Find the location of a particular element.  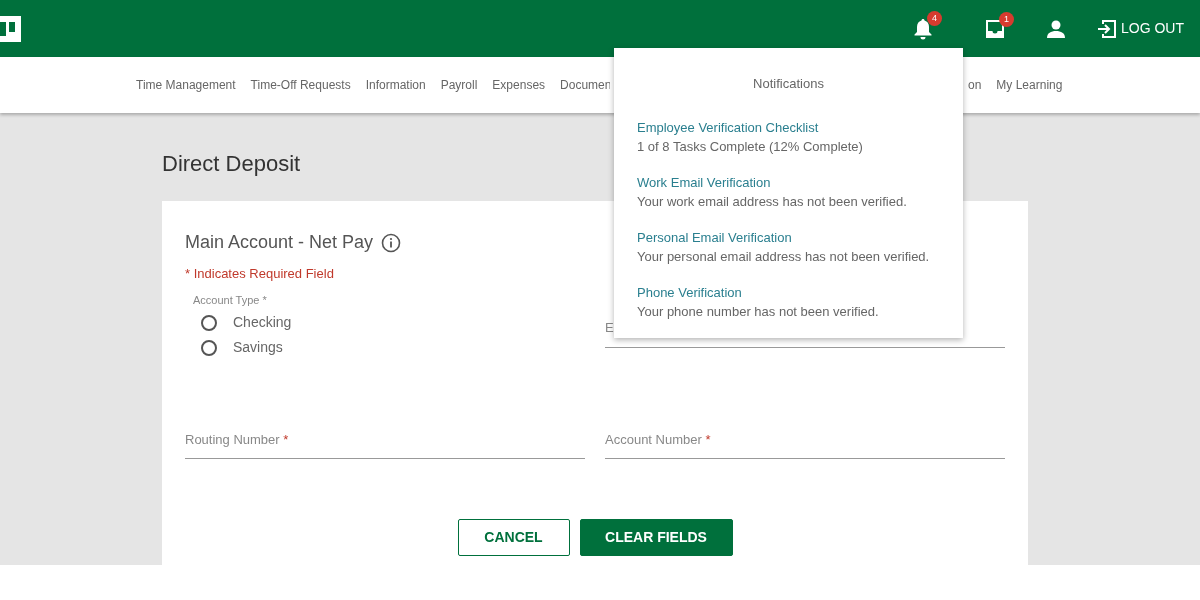

input-field: Account Number * is located at coordinates (805, 444).